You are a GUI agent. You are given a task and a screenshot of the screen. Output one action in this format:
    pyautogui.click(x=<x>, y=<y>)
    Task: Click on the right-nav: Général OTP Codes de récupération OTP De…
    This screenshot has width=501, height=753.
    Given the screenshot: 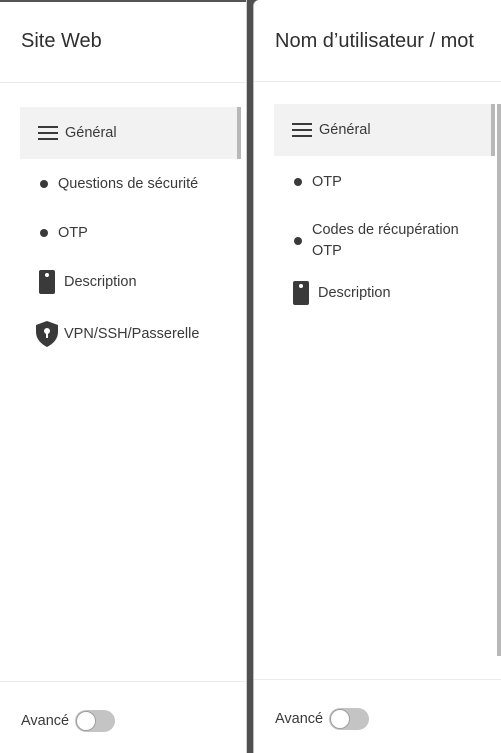 What is the action you would take?
    pyautogui.click(x=384, y=208)
    